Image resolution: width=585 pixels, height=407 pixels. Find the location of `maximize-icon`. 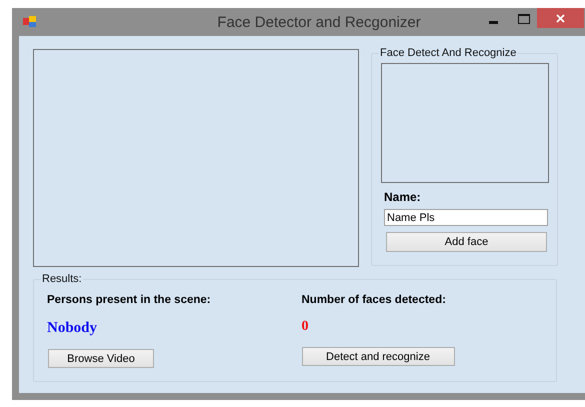

maximize-icon is located at coordinates (524, 19).